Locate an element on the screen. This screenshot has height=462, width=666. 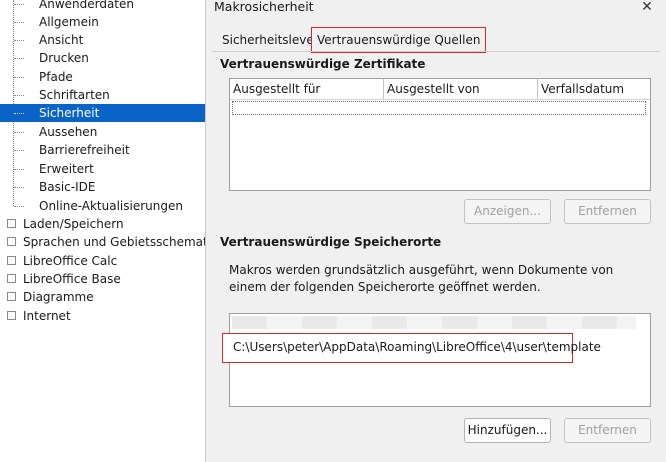
tree-item-sprachen: Sprachen und Gebietsschemata is located at coordinates (107, 242).